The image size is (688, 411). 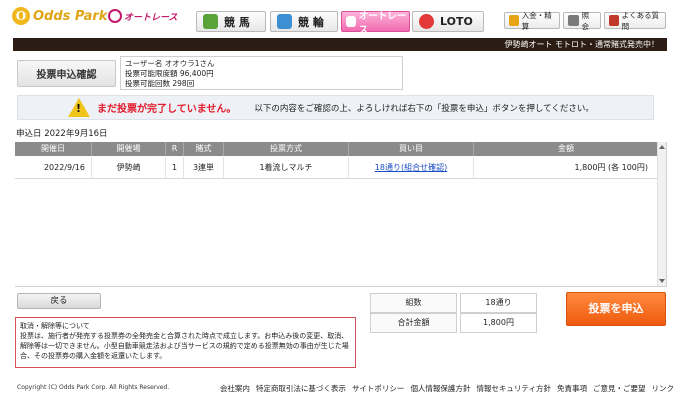 I want to click on cell-method: 1着流しマルチ, so click(x=286, y=167).